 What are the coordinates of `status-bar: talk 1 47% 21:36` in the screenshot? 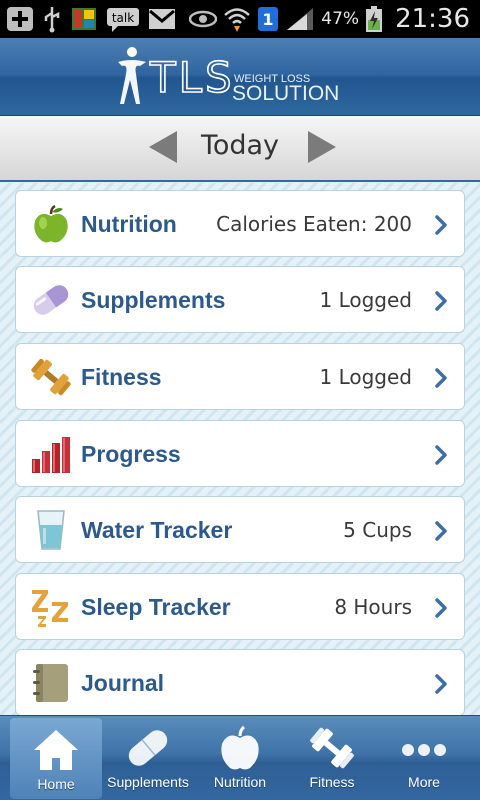 It's located at (240, 19).